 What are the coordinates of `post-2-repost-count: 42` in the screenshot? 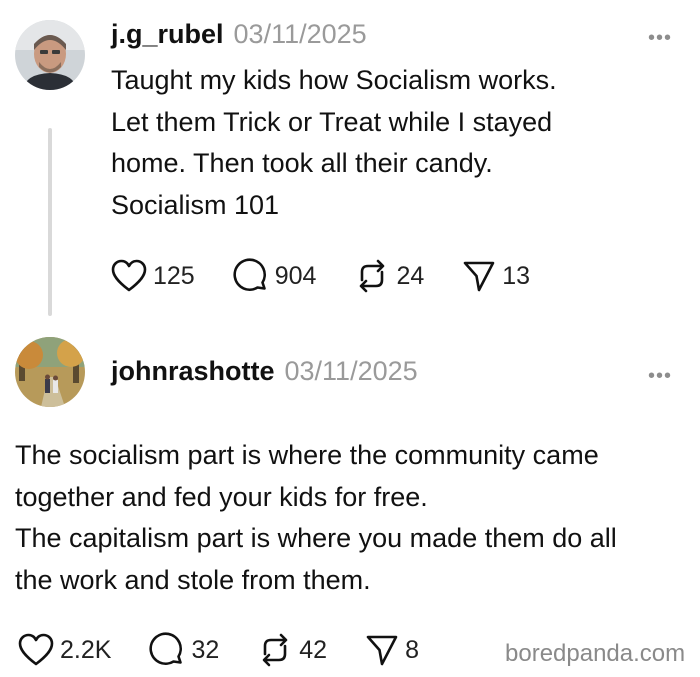 It's located at (313, 649).